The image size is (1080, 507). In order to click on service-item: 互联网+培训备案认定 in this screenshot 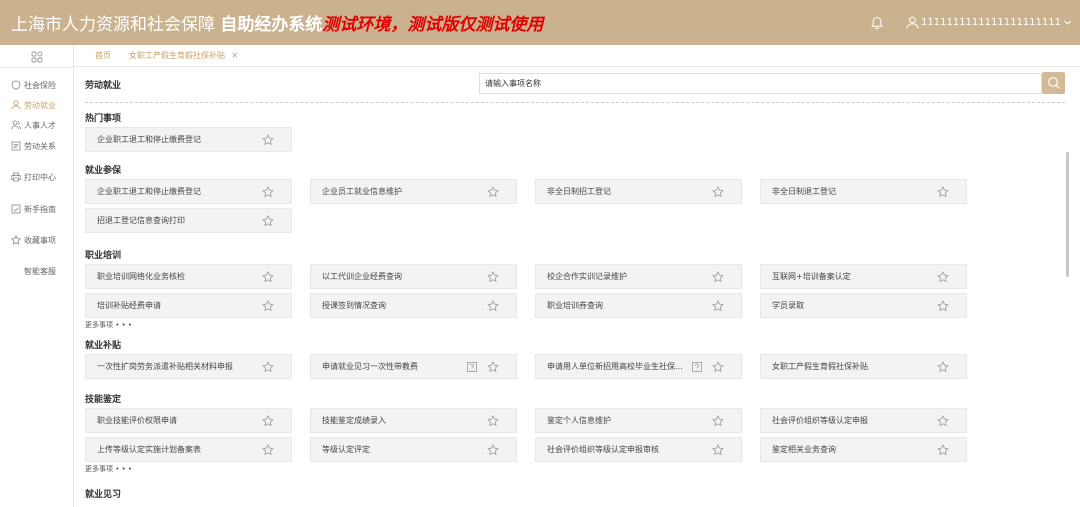, I will do `click(863, 276)`.